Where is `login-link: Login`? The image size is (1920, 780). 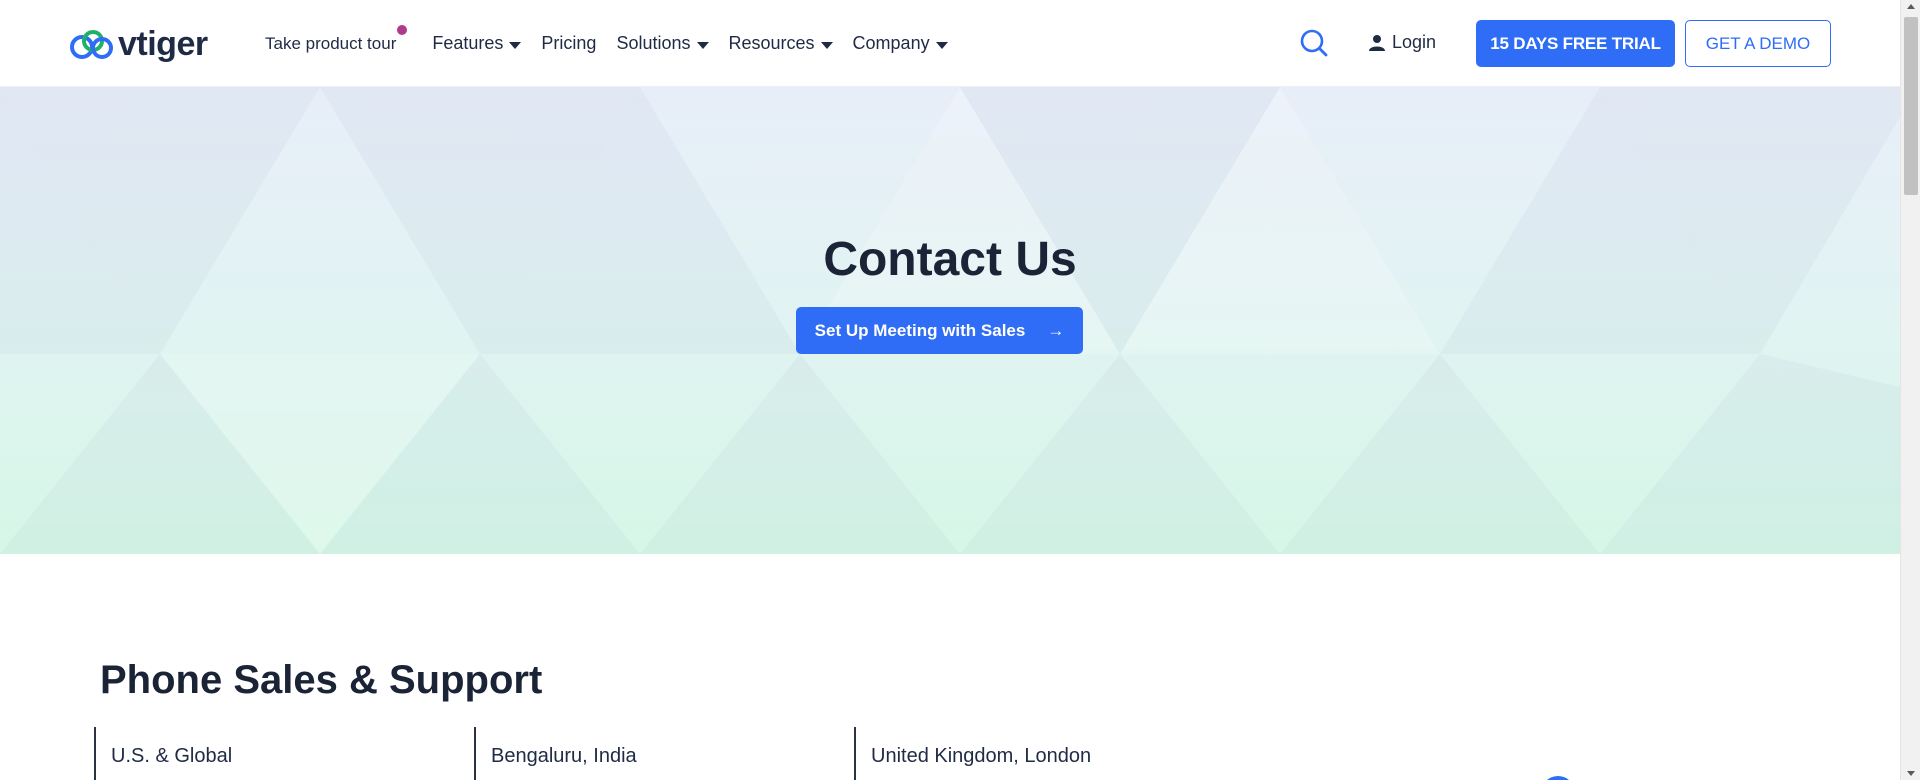
login-link: Login is located at coordinates (1402, 42).